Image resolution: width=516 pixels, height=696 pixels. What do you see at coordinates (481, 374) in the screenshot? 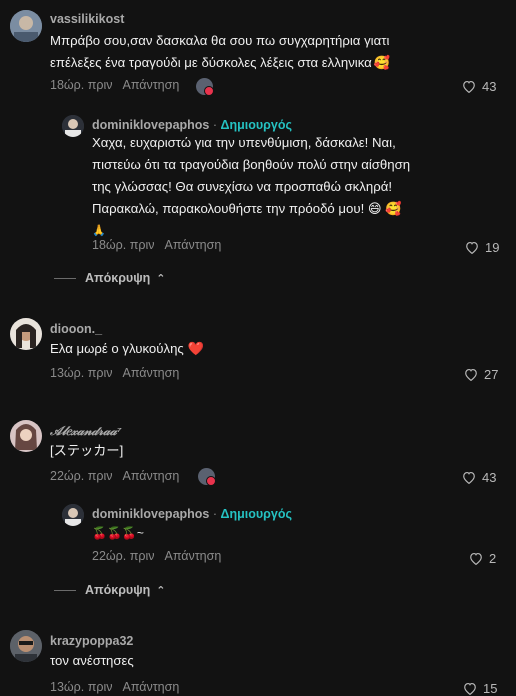
I see `like-button: 27` at bounding box center [481, 374].